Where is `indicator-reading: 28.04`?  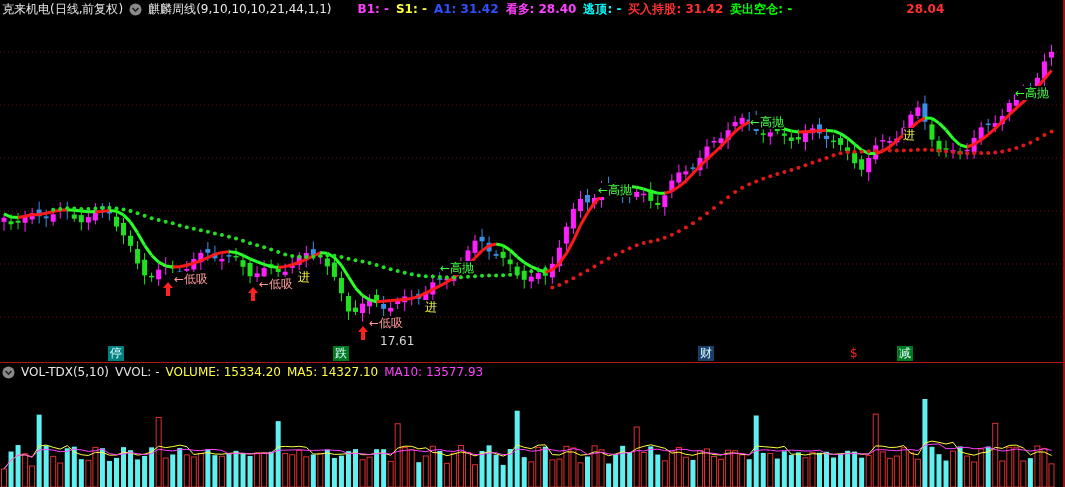 indicator-reading: 28.04 is located at coordinates (925, 9).